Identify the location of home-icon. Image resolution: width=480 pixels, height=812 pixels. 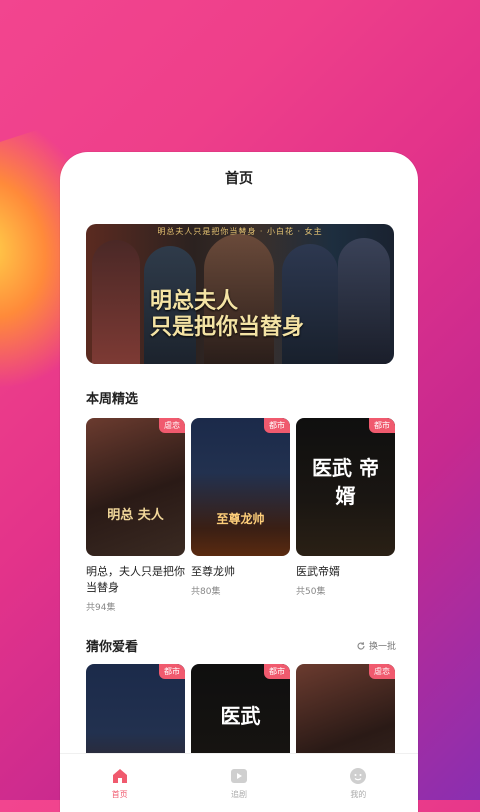
(119, 775).